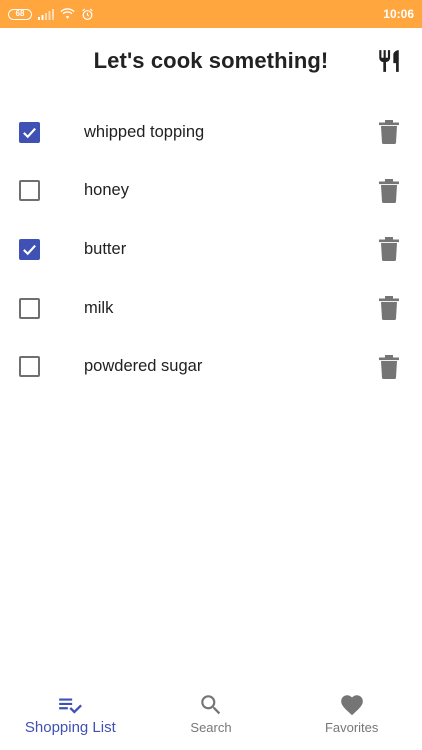  I want to click on wifi-icon, so click(67, 13).